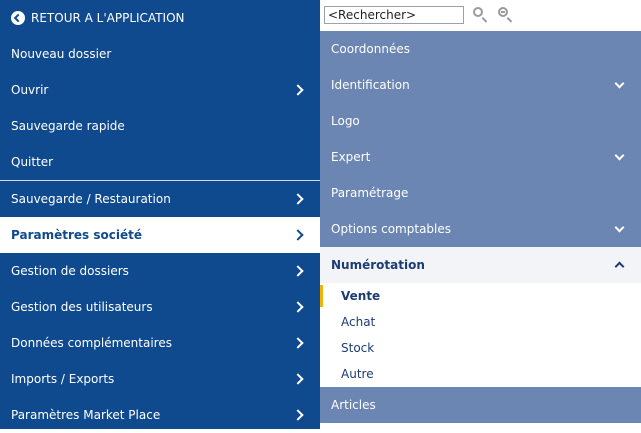 The width and height of the screenshot is (641, 433). I want to click on menu-item-nouveau-dossier: Nouveau dossier, so click(160, 54).